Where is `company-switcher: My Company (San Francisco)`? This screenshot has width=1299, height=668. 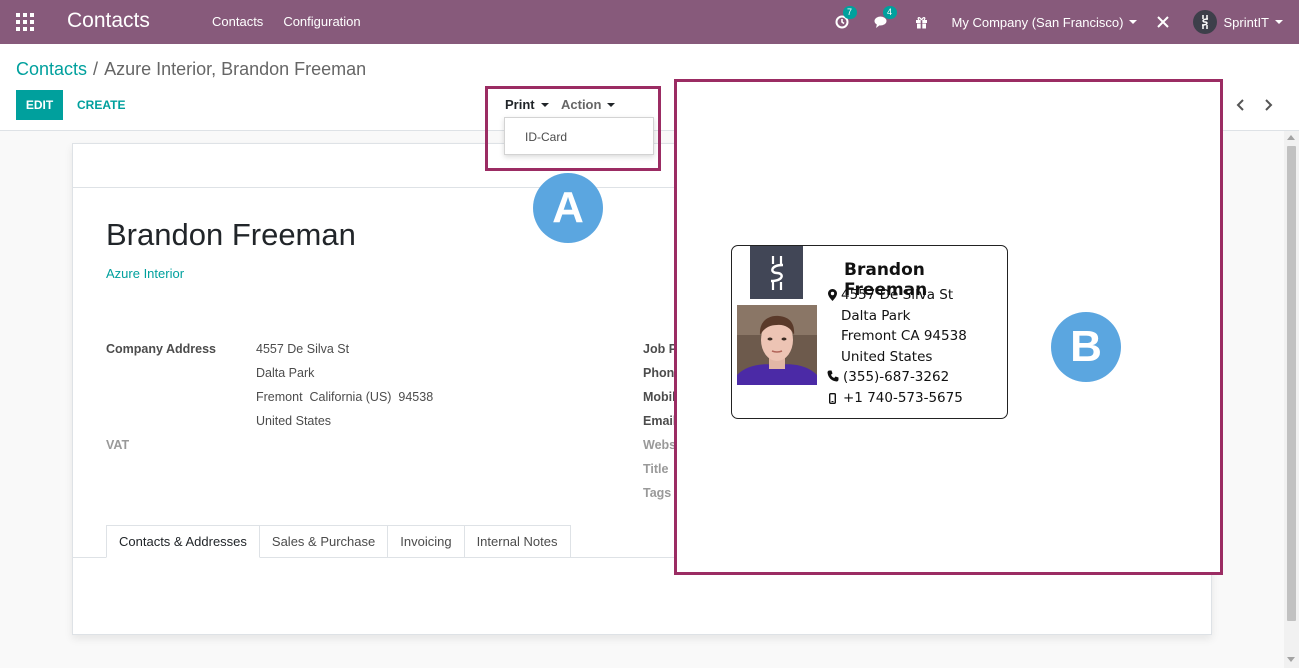
company-switcher: My Company (San Francisco) is located at coordinates (1045, 22).